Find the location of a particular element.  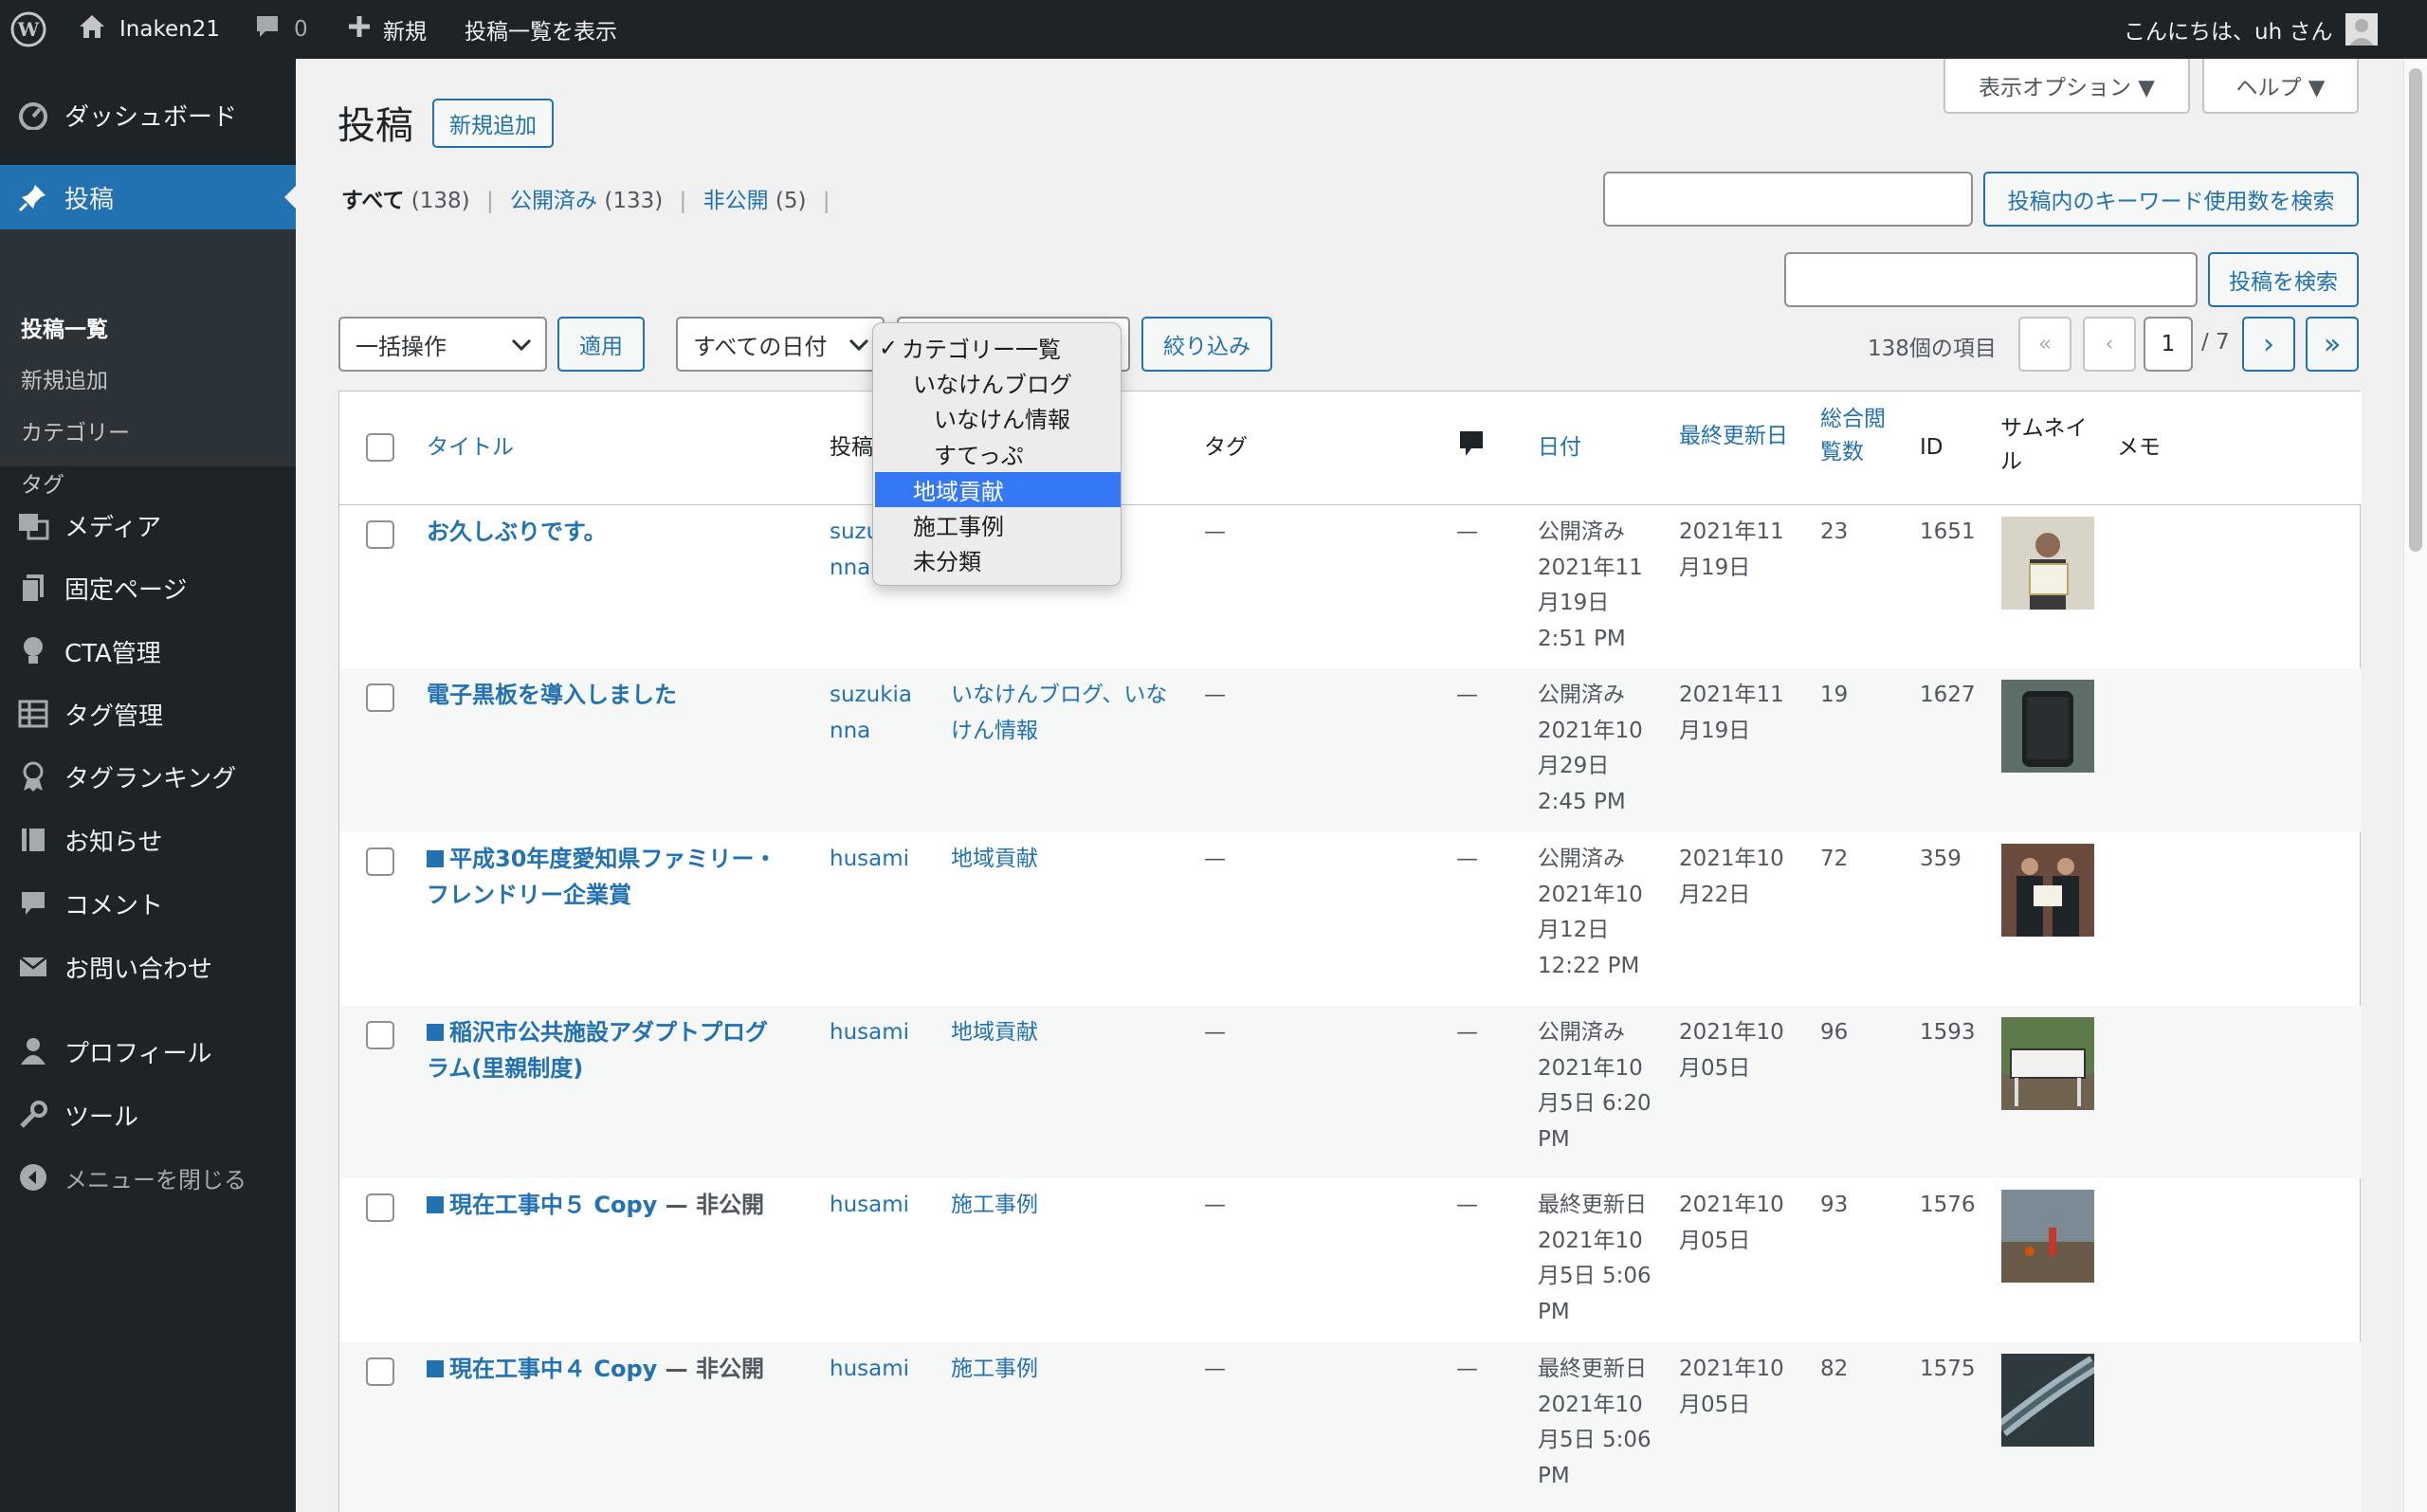

filter-all: すべて (138) is located at coordinates (405, 201).